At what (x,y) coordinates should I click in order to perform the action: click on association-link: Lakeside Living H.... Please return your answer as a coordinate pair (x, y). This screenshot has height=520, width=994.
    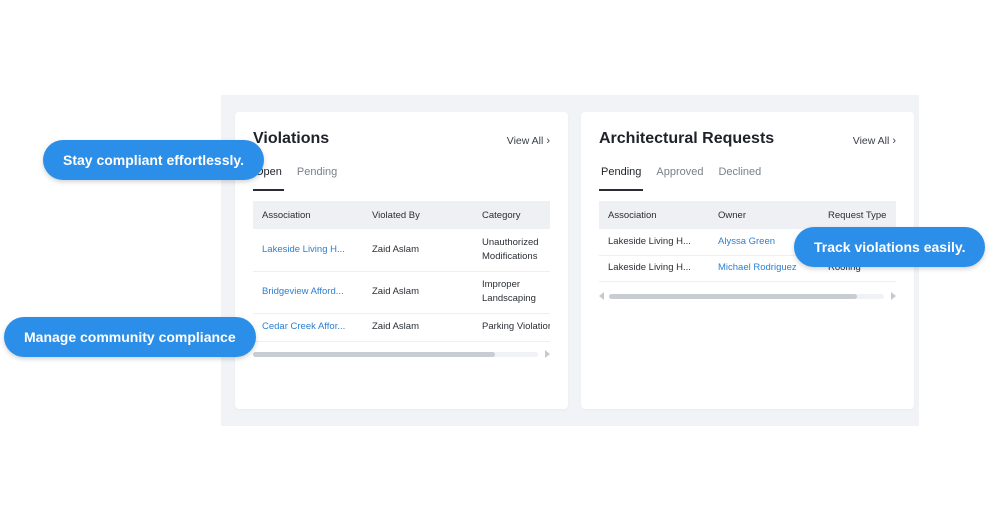
    Looking at the image, I should click on (308, 250).